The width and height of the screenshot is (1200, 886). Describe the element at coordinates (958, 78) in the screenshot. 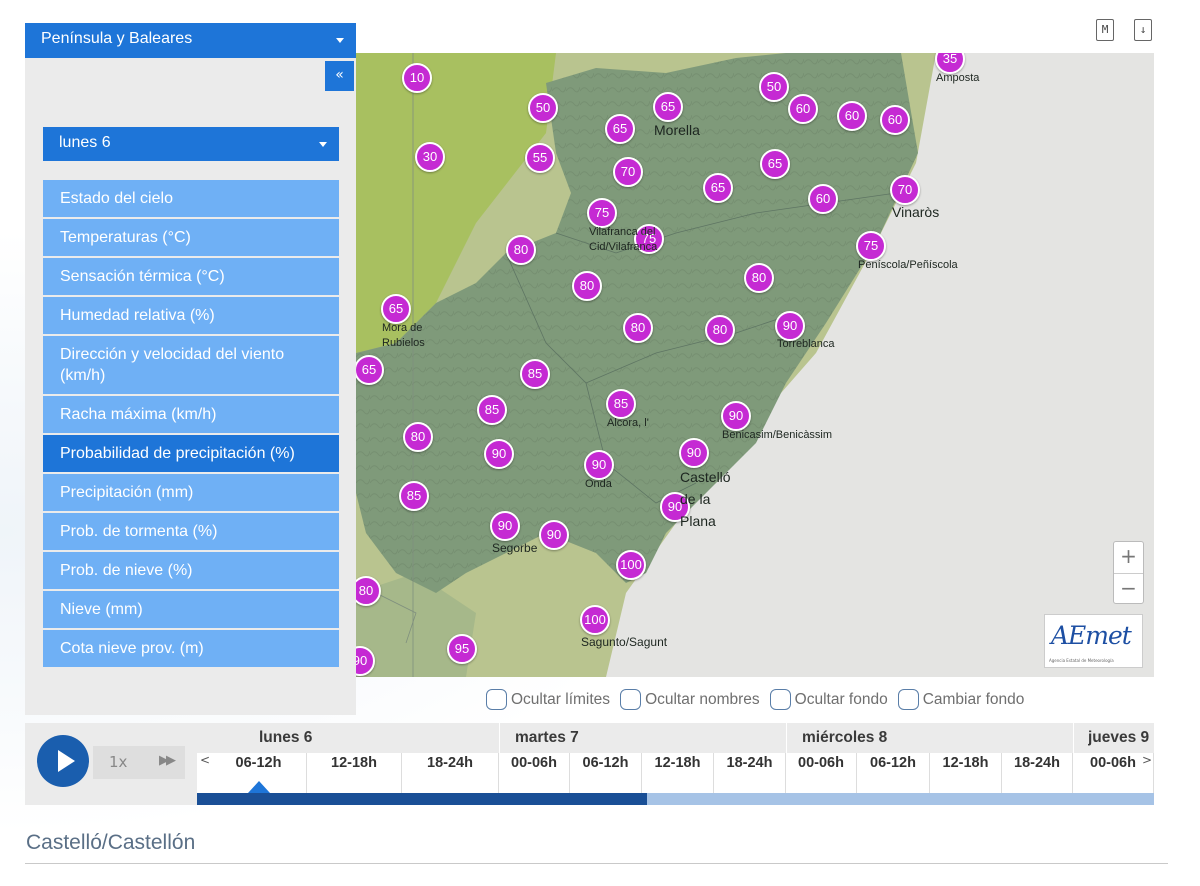

I see `place-label: Amposta` at that location.